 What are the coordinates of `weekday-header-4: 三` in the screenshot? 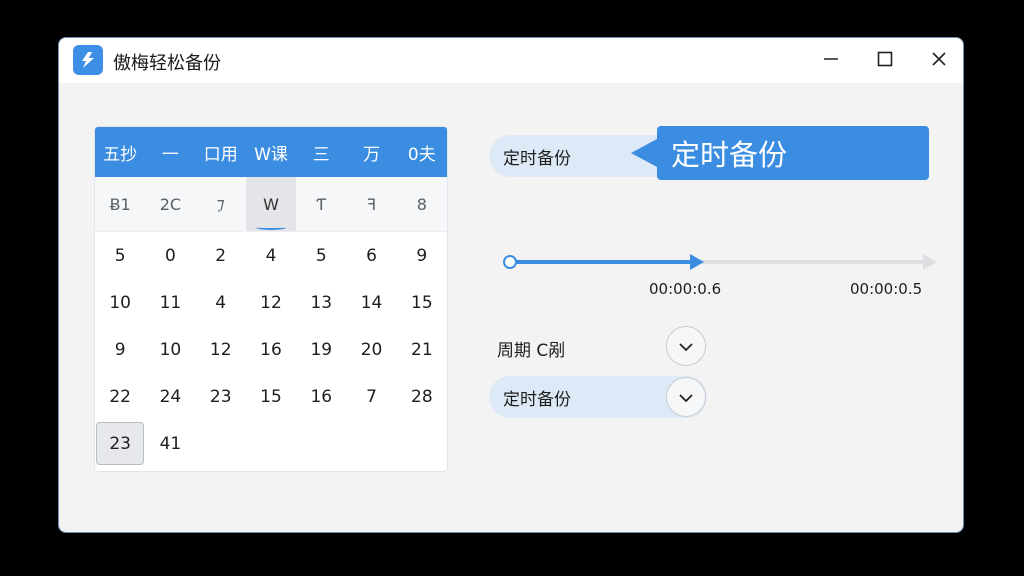 It's located at (321, 154).